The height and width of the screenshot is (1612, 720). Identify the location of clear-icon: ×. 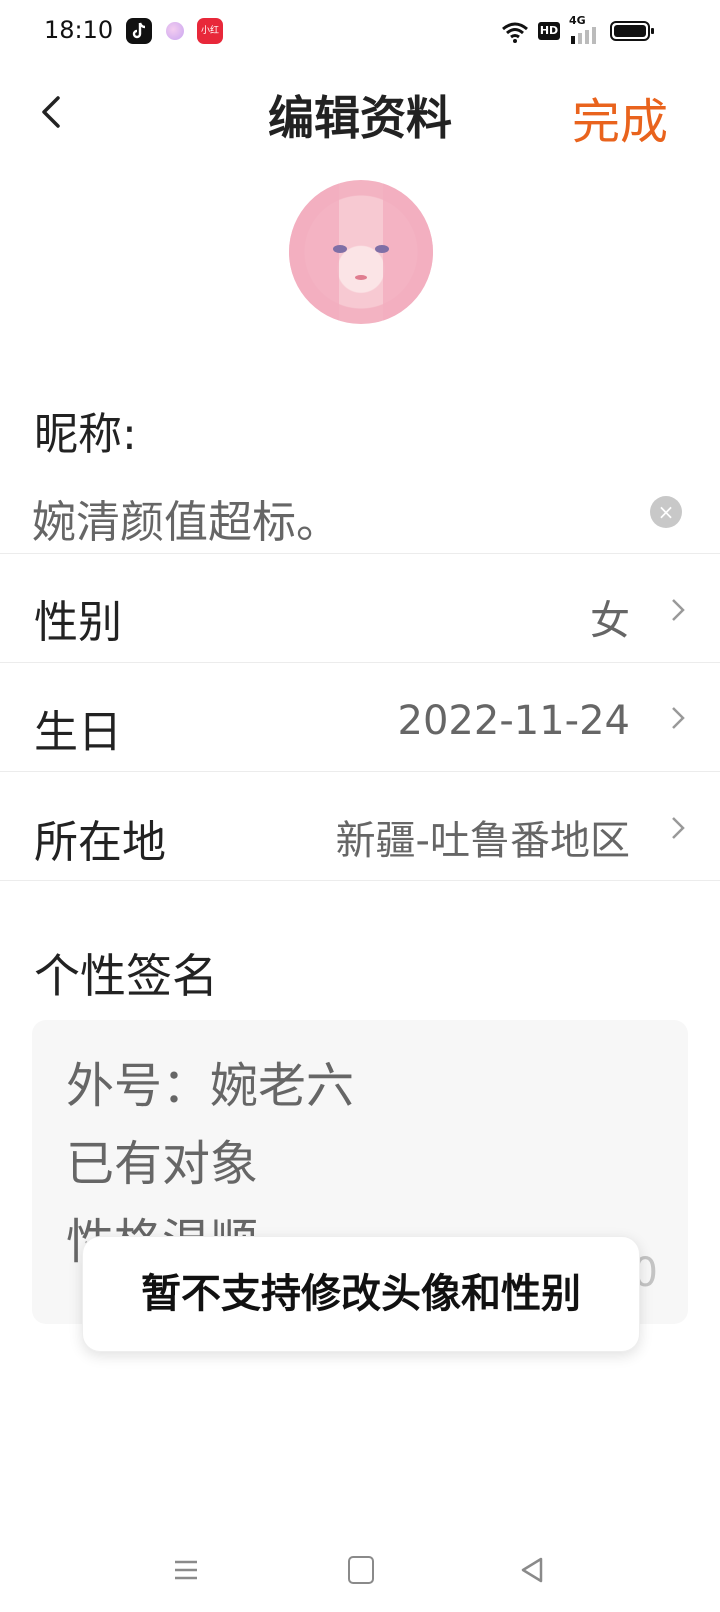
(666, 512).